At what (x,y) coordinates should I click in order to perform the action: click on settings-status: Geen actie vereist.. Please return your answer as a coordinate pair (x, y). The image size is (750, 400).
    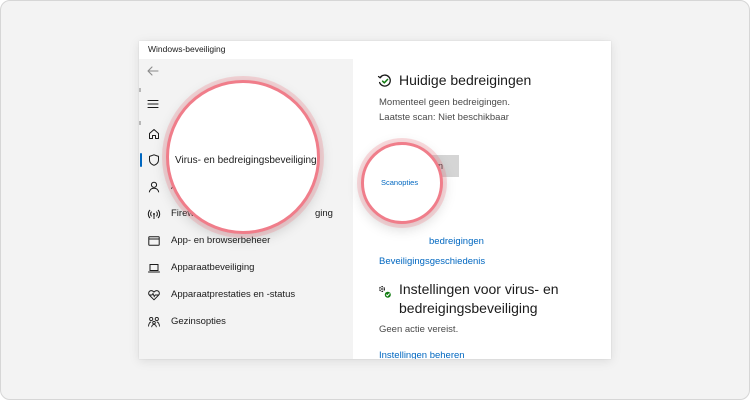
    Looking at the image, I should click on (419, 329).